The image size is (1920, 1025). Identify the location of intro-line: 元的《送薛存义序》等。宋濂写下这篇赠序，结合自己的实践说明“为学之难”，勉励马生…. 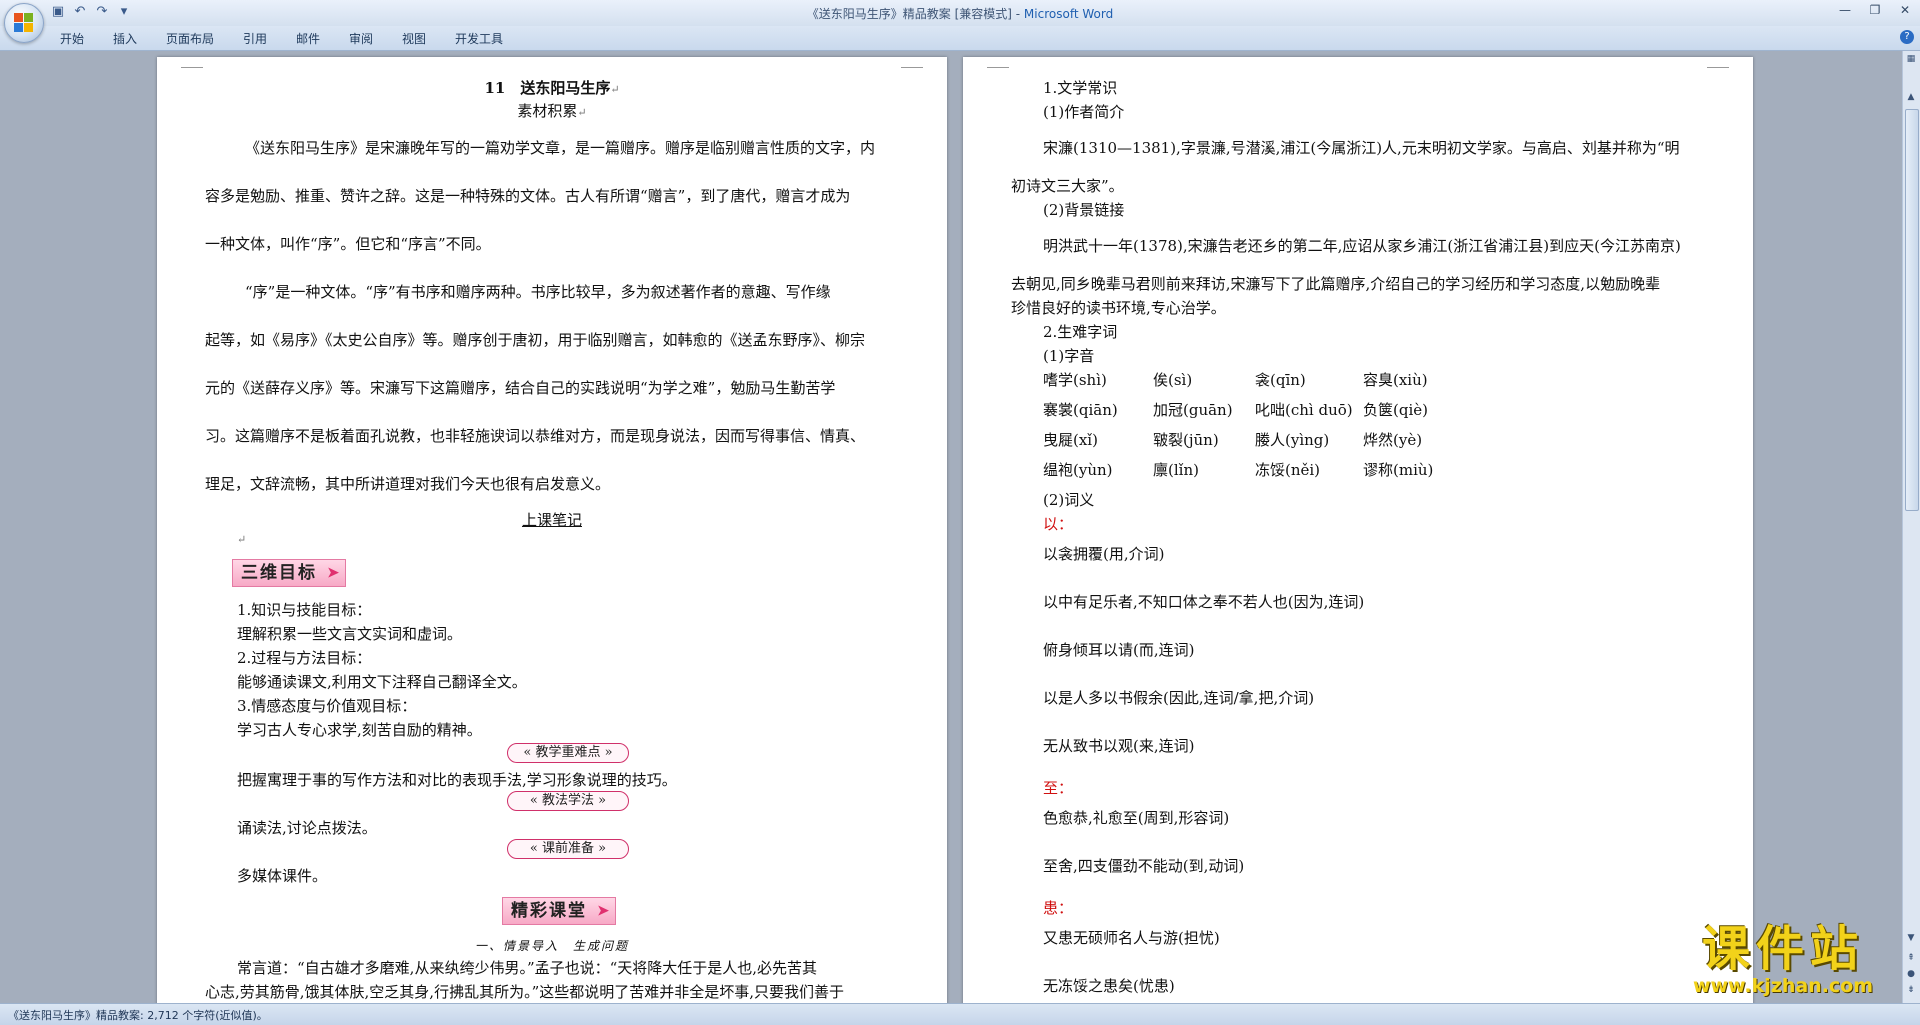
(520, 388).